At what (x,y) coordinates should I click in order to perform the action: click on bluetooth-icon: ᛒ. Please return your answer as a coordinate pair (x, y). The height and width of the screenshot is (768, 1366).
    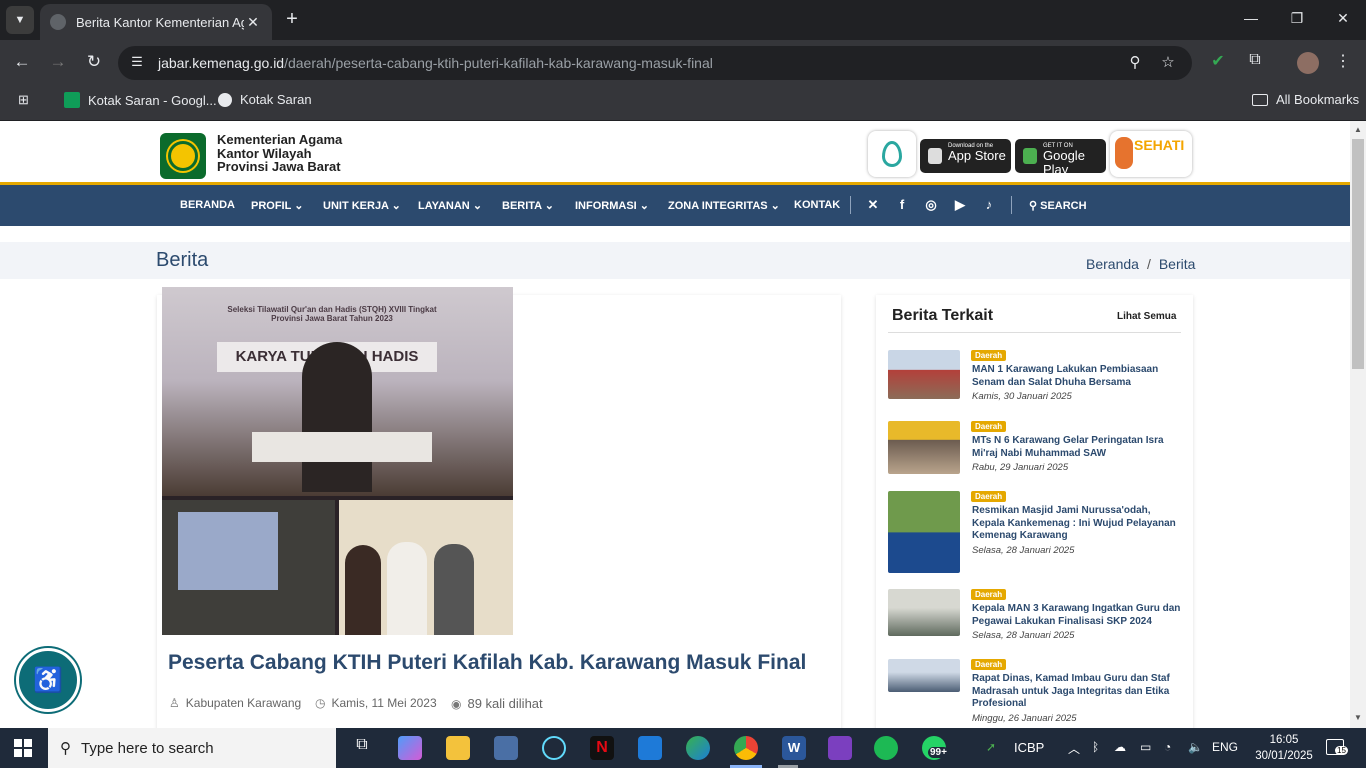
    Looking at the image, I should click on (1095, 747).